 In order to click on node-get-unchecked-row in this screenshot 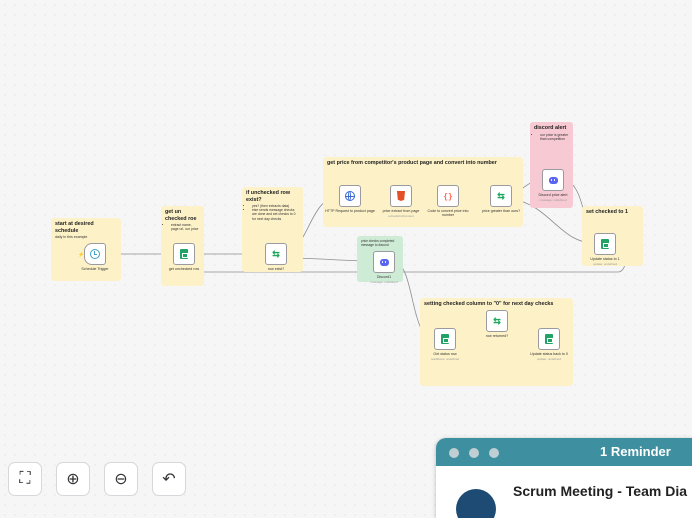, I will do `click(184, 254)`.